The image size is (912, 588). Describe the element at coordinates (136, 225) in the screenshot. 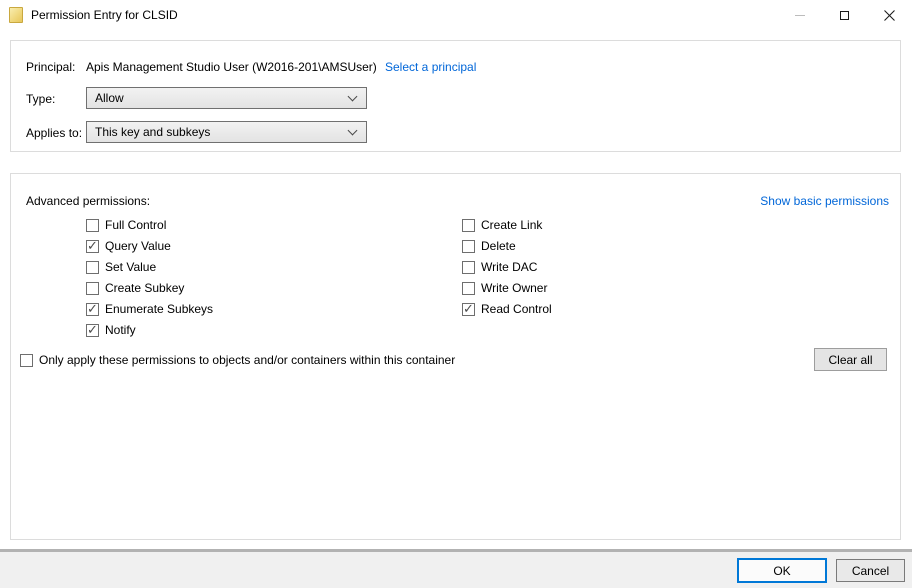

I see `permission-label: Full Control` at that location.